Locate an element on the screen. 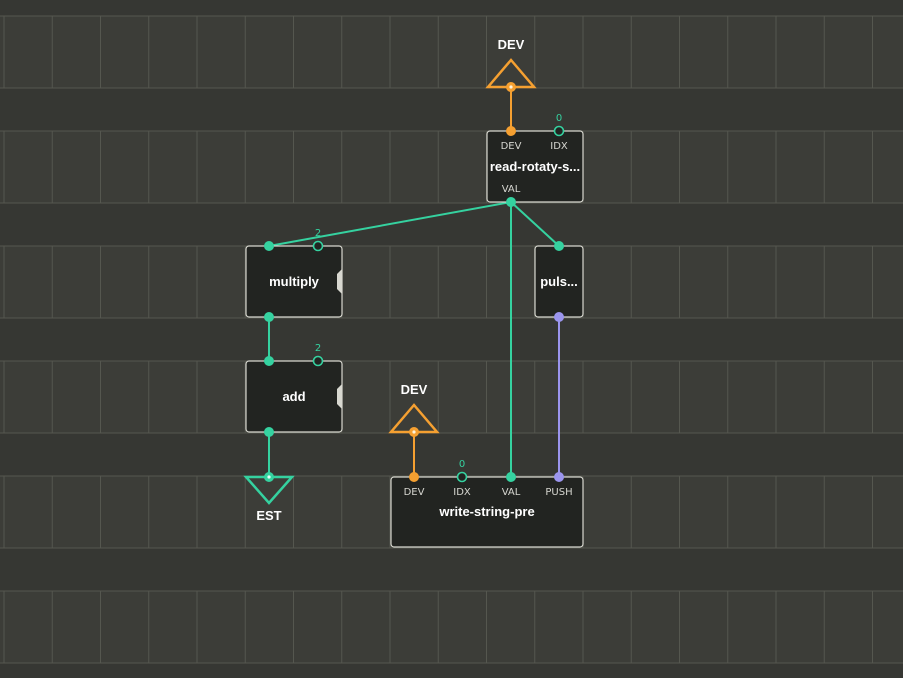  node-multiply-title: multiply is located at coordinates (294, 281).